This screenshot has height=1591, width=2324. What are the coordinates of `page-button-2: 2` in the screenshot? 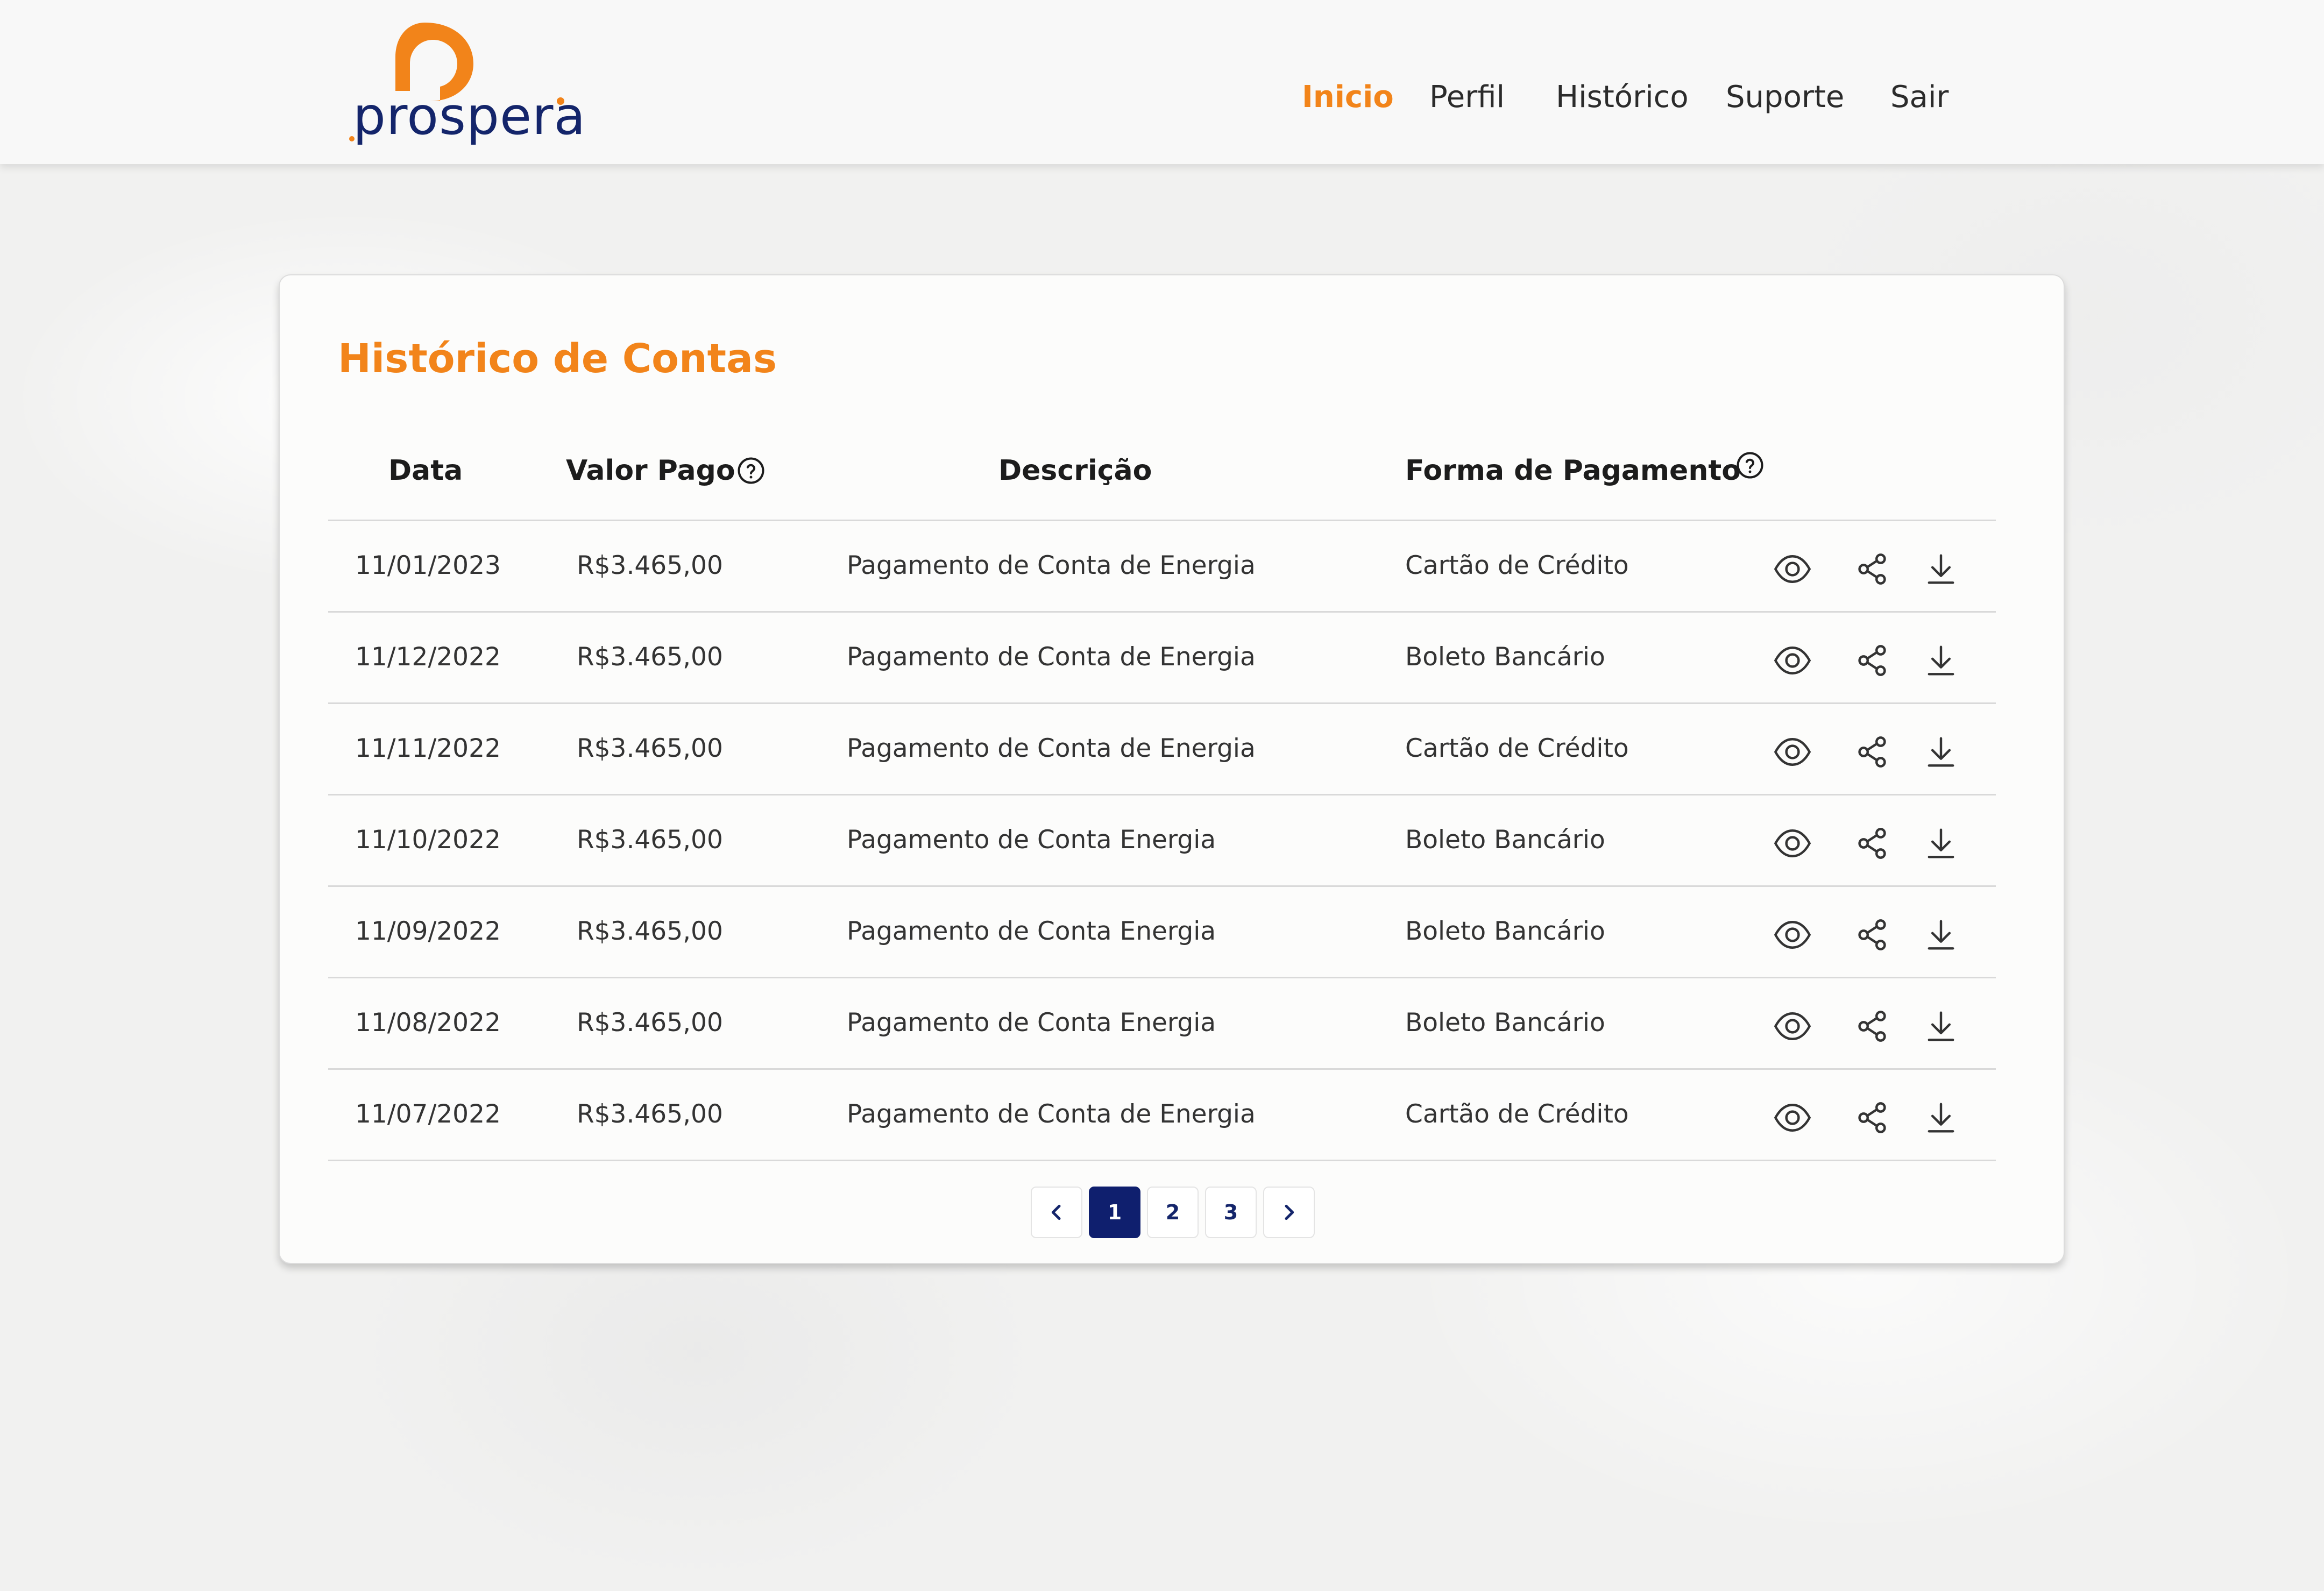 It's located at (1173, 1212).